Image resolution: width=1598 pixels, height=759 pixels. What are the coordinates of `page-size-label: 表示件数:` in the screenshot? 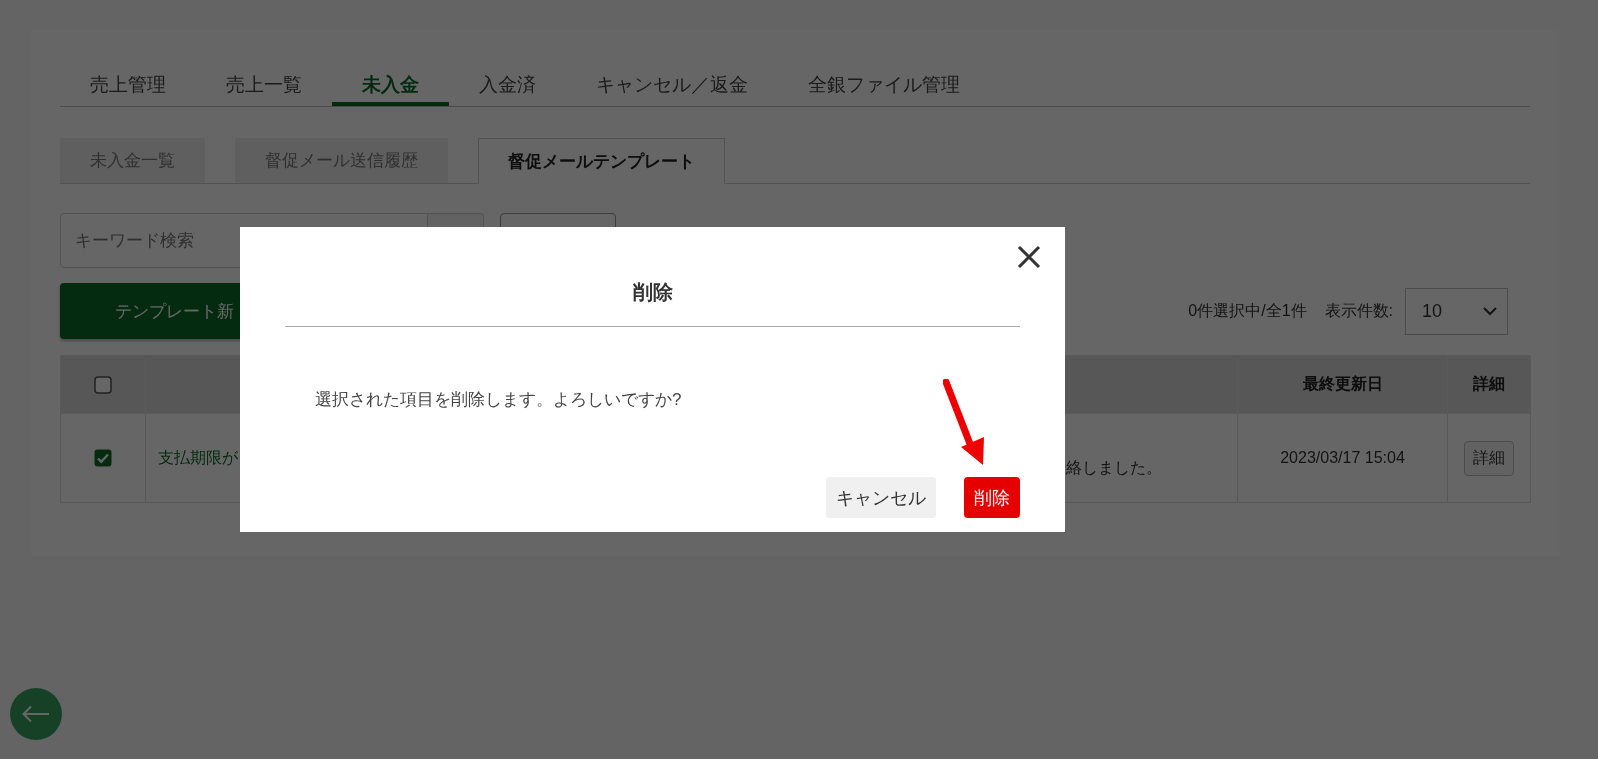 It's located at (1358, 310).